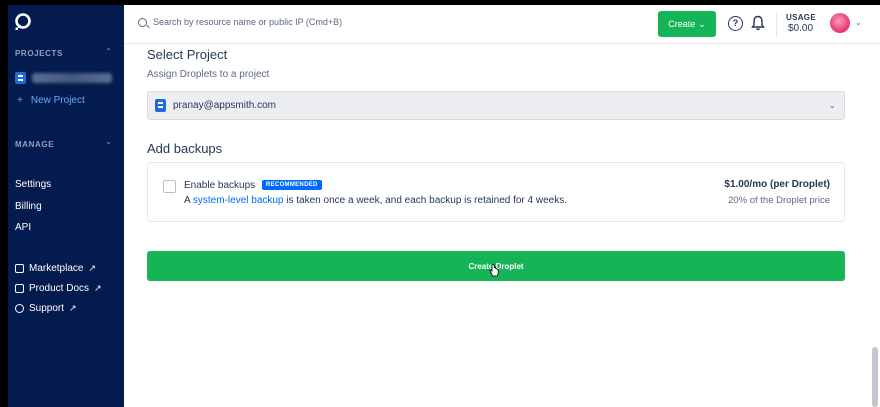  Describe the element at coordinates (57, 100) in the screenshot. I see `new-project-label: New Project` at that location.